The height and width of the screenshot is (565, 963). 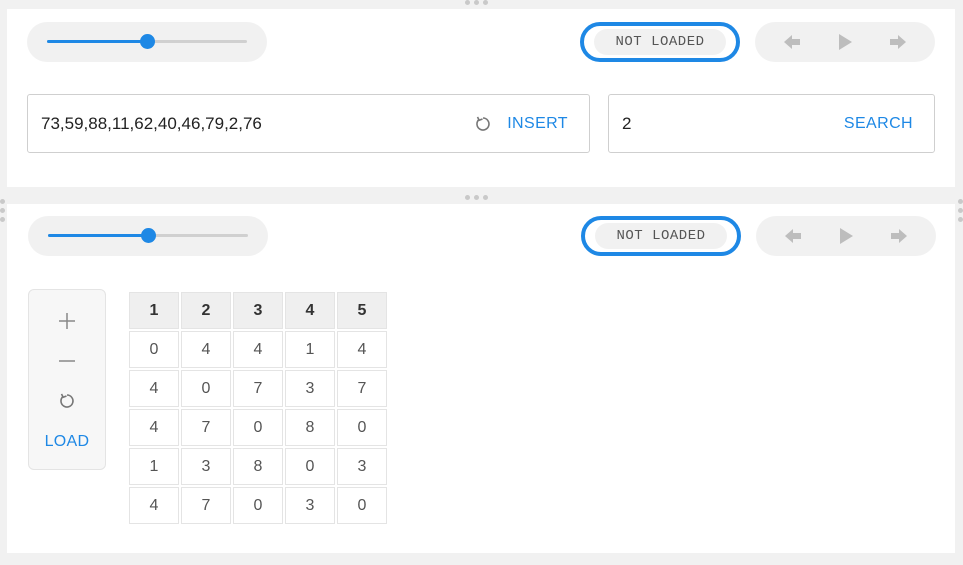 What do you see at coordinates (206, 310) in the screenshot?
I see `matrix-header: 2` at bounding box center [206, 310].